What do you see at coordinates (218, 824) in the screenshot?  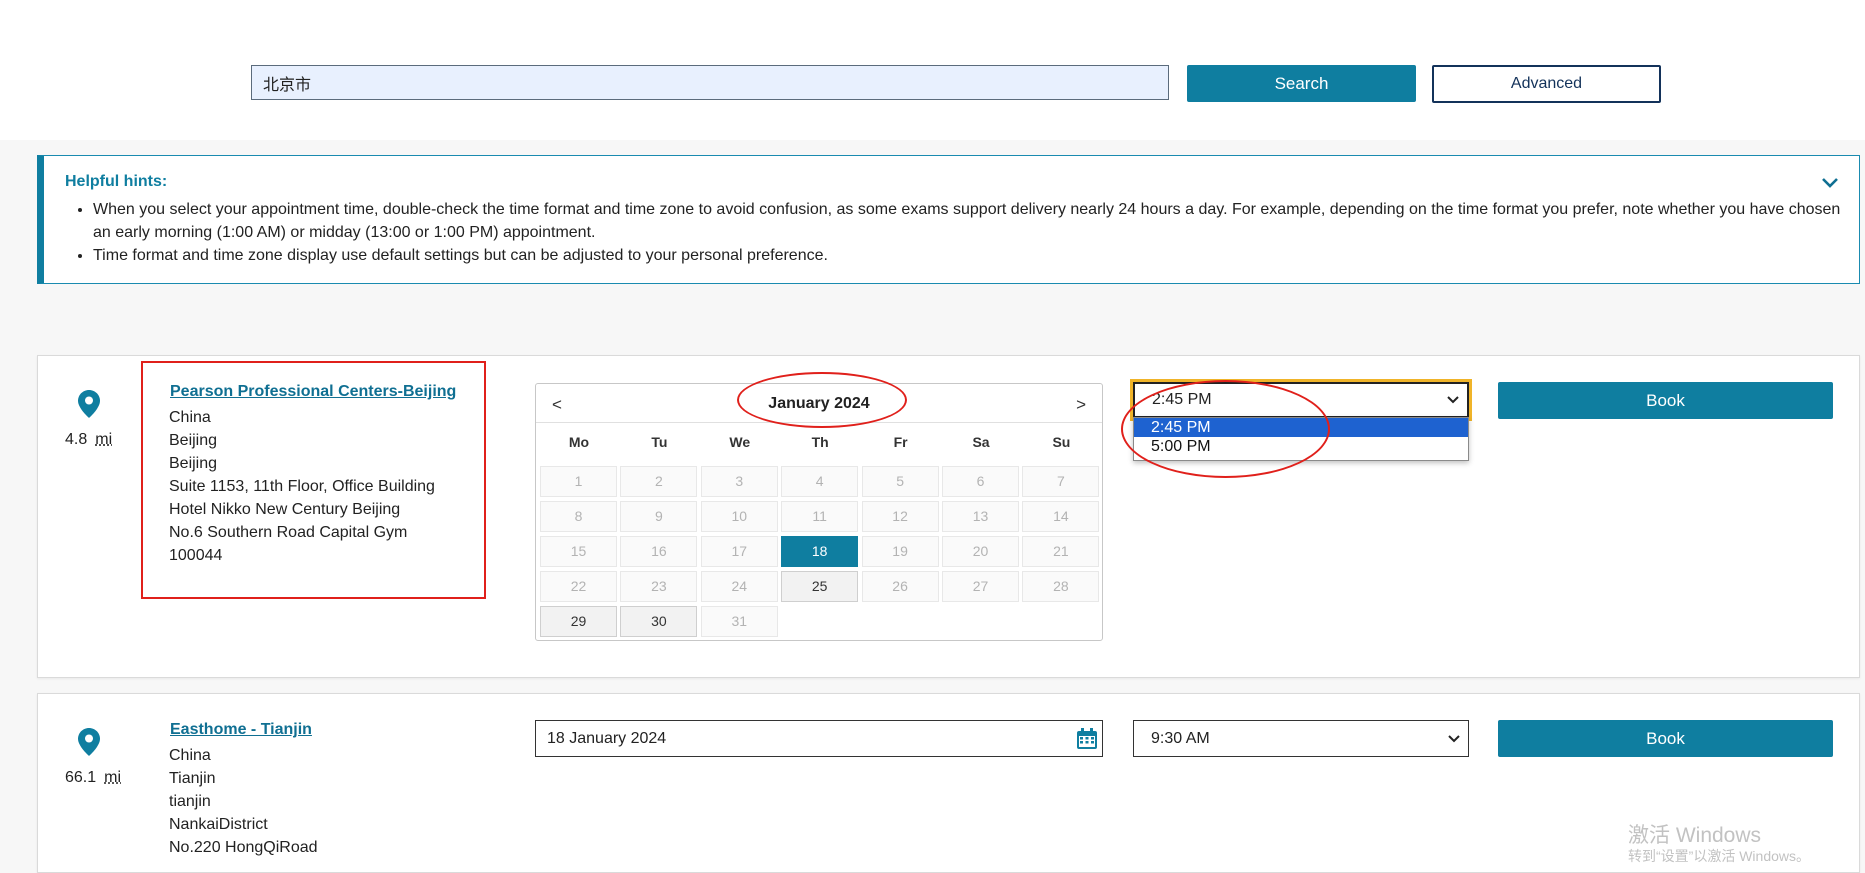 I see `address-line: NankaiDistrict` at bounding box center [218, 824].